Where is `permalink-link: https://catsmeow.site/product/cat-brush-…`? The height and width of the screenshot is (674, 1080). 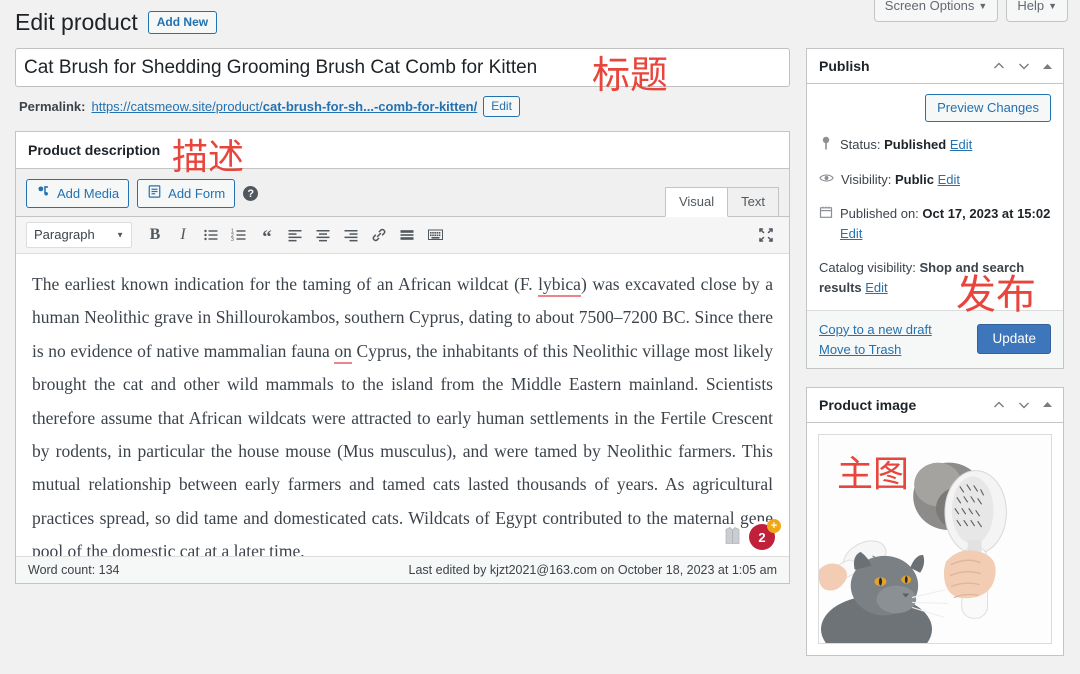
permalink-link: https://catsmeow.site/product/cat-brush-… is located at coordinates (284, 106).